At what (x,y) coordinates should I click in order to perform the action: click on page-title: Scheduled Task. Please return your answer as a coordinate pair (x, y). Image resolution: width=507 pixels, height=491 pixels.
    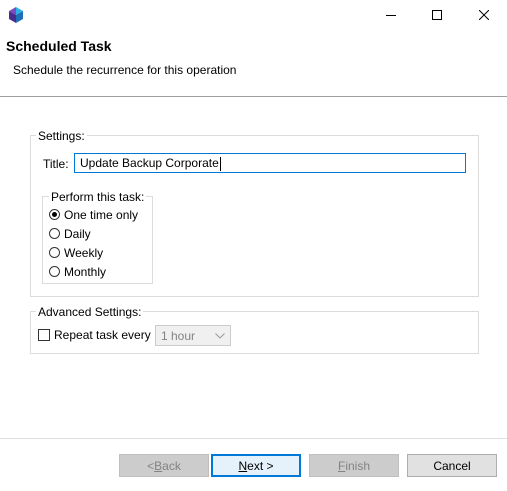
    Looking at the image, I should click on (59, 46).